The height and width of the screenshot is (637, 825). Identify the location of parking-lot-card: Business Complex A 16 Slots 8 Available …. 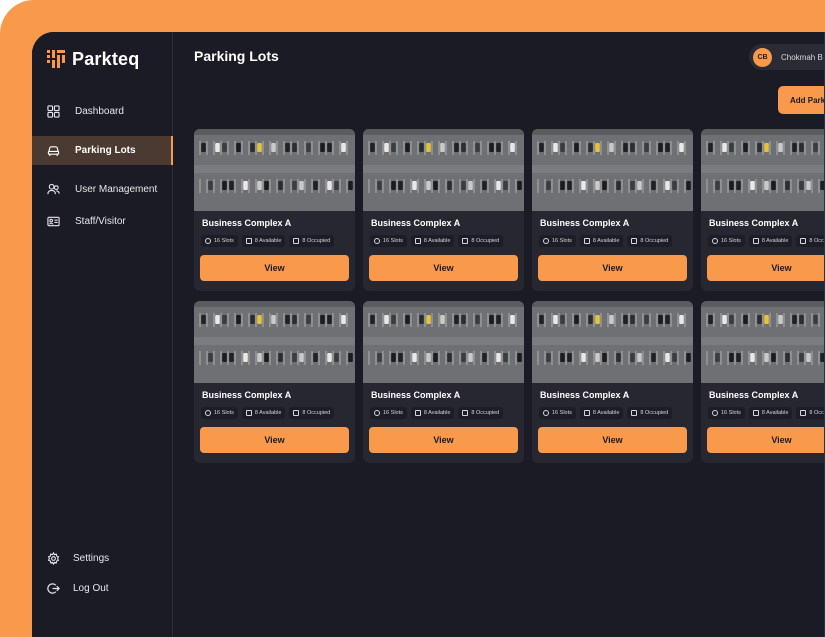
(443, 210).